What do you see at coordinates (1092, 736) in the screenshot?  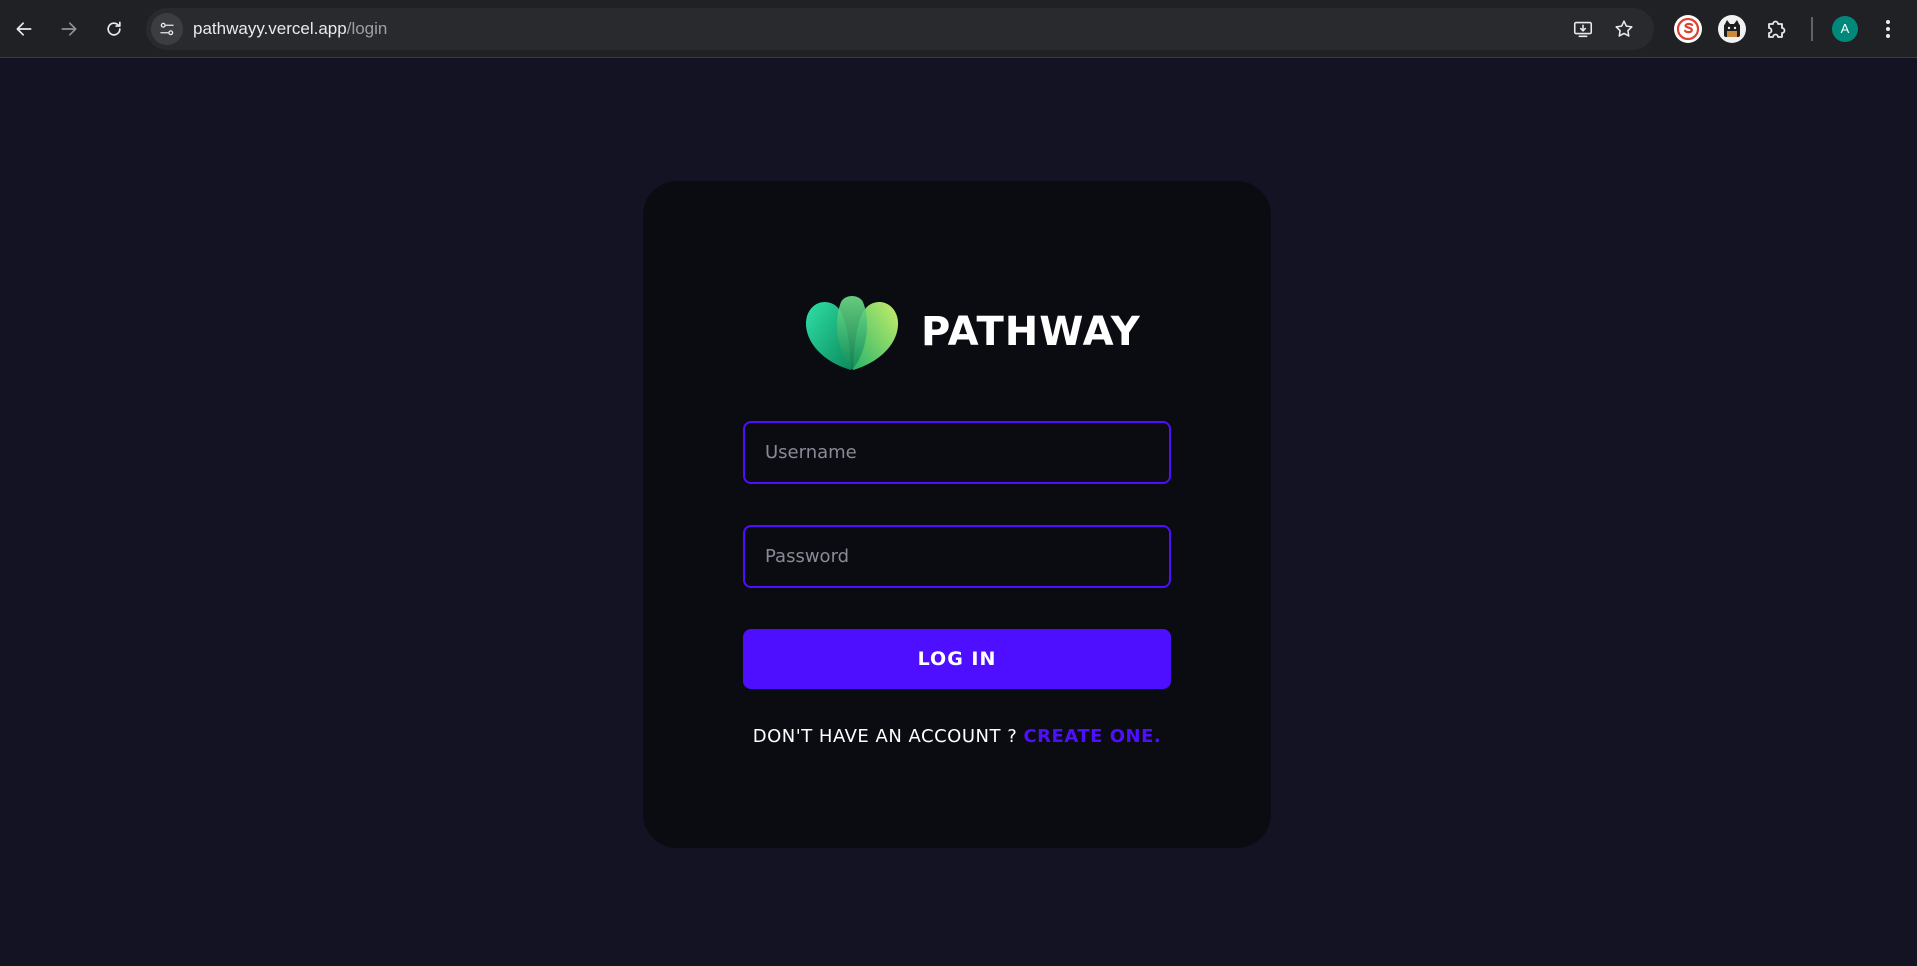 I see `create-account-link: CREATE ONE.` at bounding box center [1092, 736].